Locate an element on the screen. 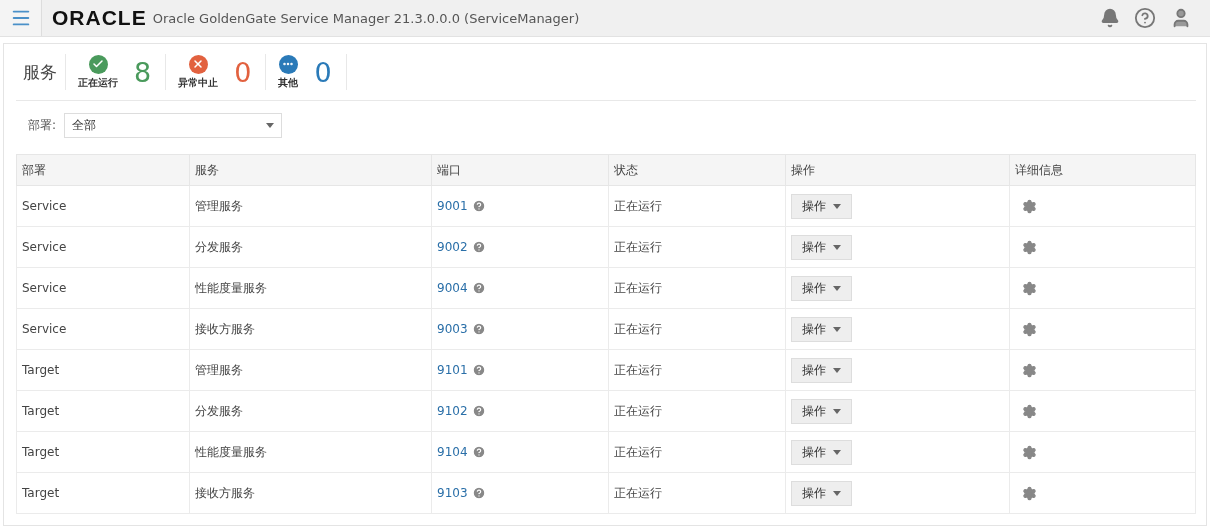 The height and width of the screenshot is (531, 1210). notifications-button is located at coordinates (1110, 18).